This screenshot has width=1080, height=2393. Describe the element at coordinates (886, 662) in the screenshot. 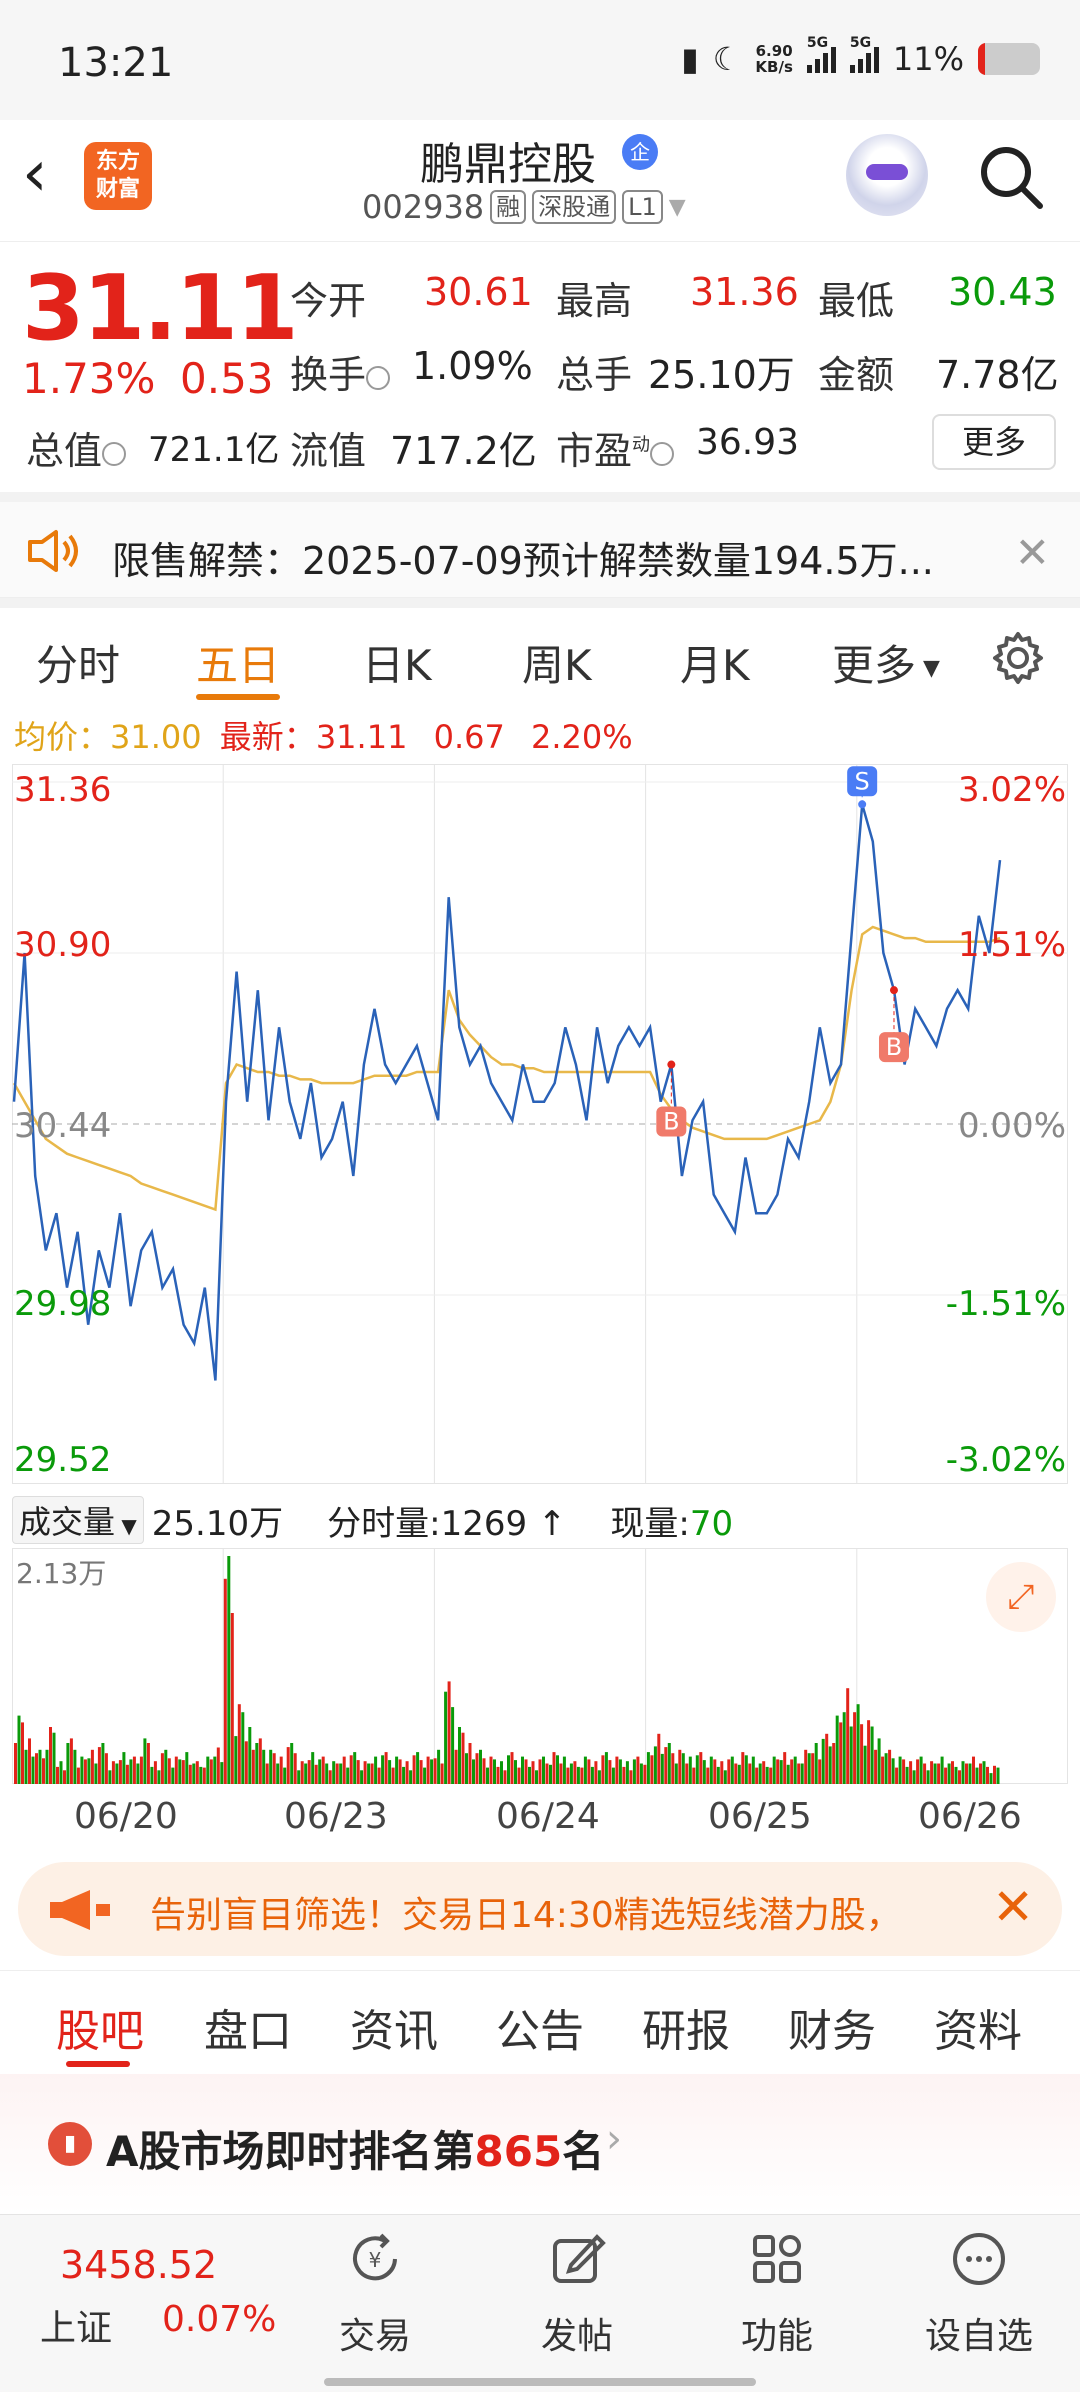

I see `tab-more: 更多 ▼` at that location.